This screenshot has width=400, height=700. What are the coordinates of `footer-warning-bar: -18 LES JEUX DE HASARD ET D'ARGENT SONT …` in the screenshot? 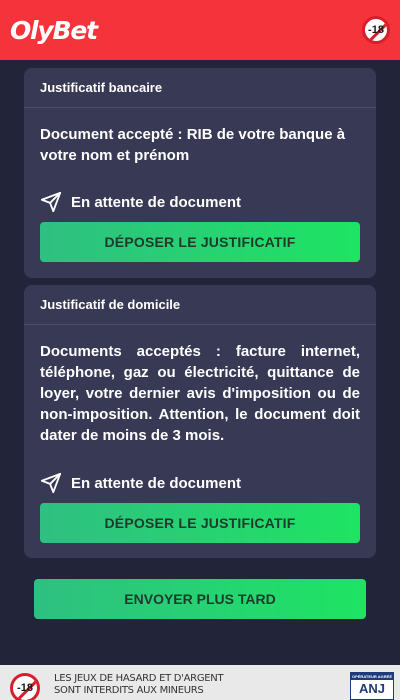 It's located at (200, 682).